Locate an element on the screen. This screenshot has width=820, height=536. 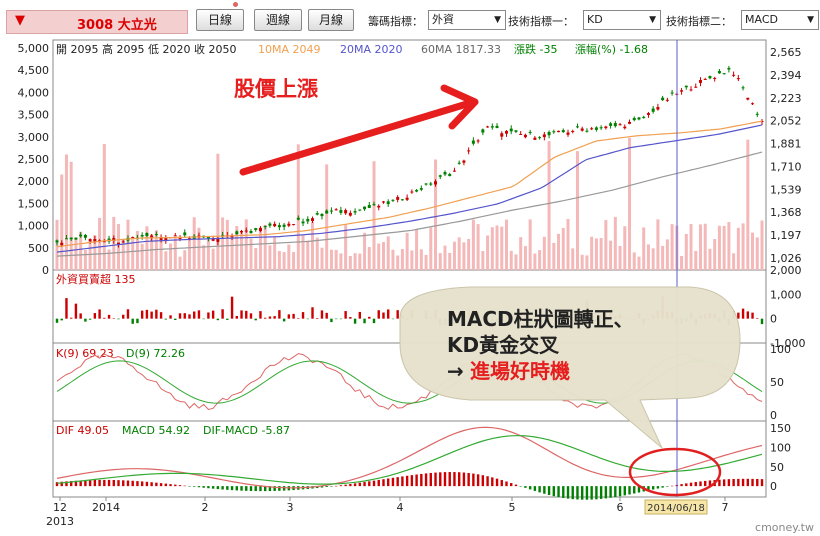
chip-indicator-select: 外資 ▼ is located at coordinates (467, 20).